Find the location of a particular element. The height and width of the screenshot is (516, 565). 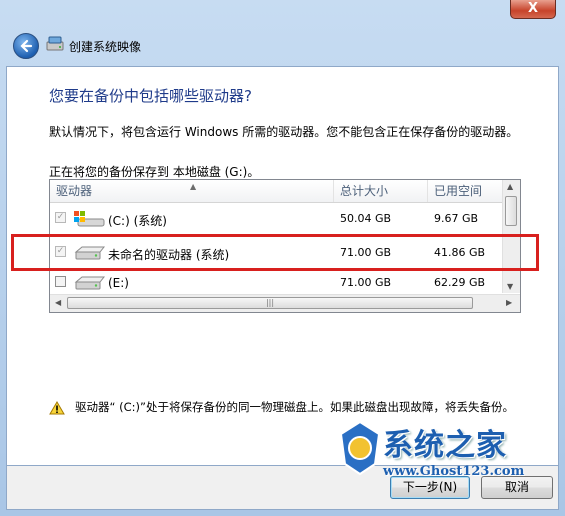

wizard-titlebar: 创建系统映像 is located at coordinates (282, 48).